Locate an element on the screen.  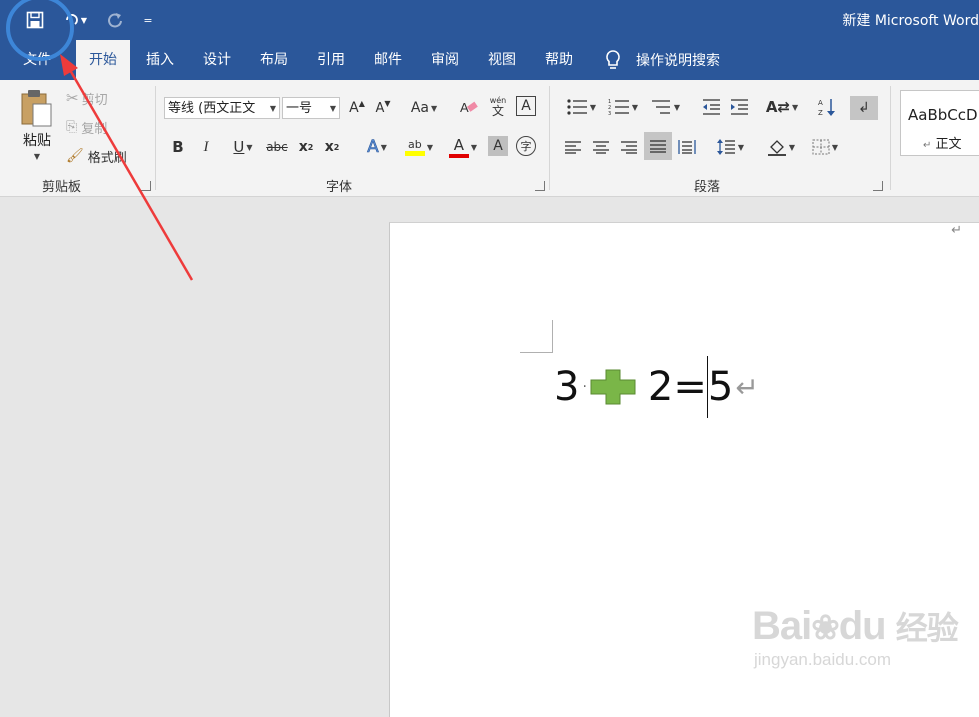
tell-me-search: 操作说明搜索 is located at coordinates (662, 60).